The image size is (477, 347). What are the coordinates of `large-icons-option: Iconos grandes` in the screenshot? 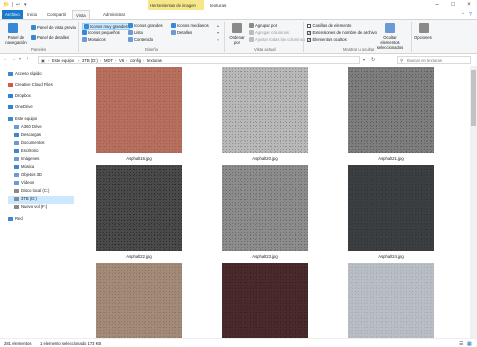 It's located at (145, 26).